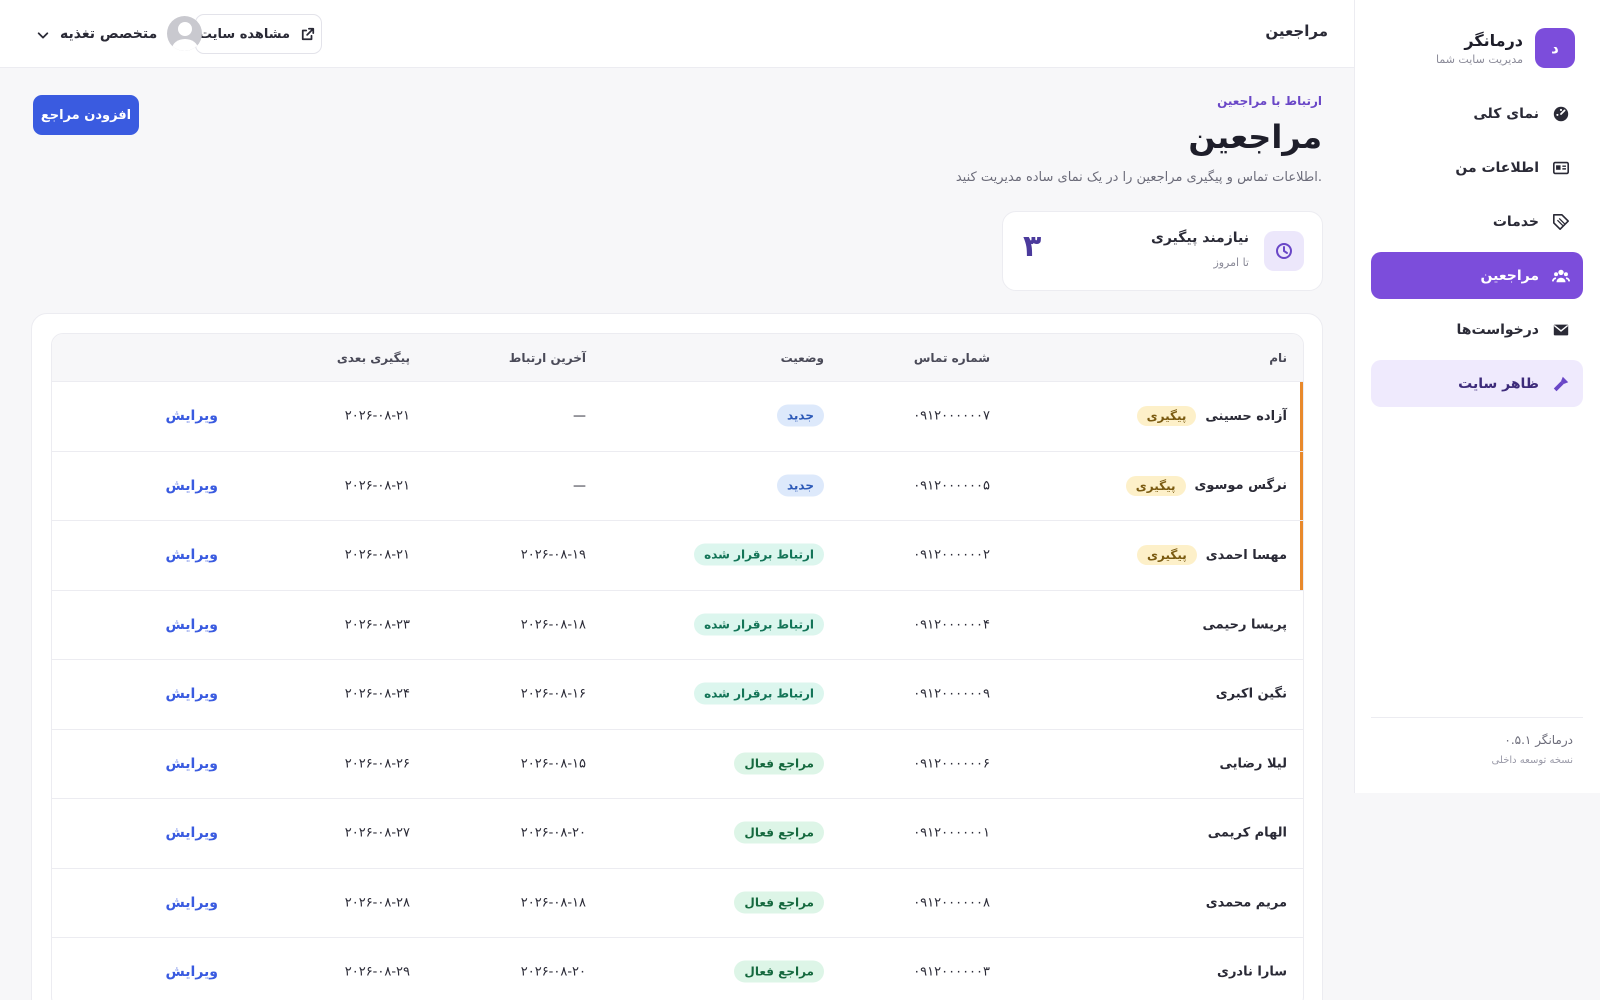  Describe the element at coordinates (258, 34) in the screenshot. I see `view-site-button: مشاهده سایت` at that location.